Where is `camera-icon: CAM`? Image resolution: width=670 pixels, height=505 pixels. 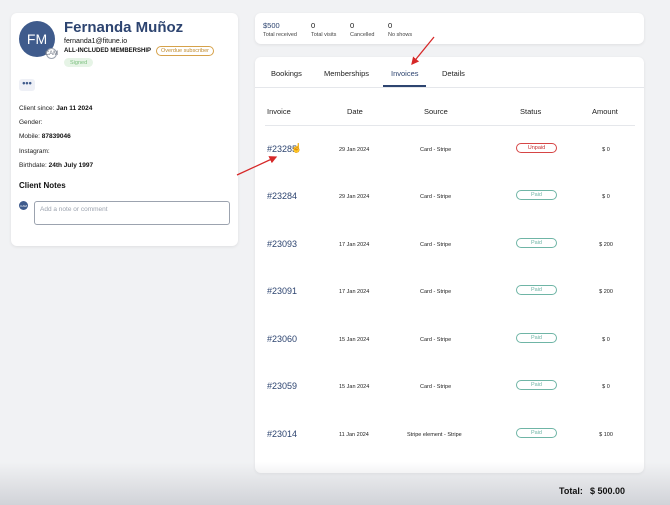
camera-icon: CAM is located at coordinates (51, 53).